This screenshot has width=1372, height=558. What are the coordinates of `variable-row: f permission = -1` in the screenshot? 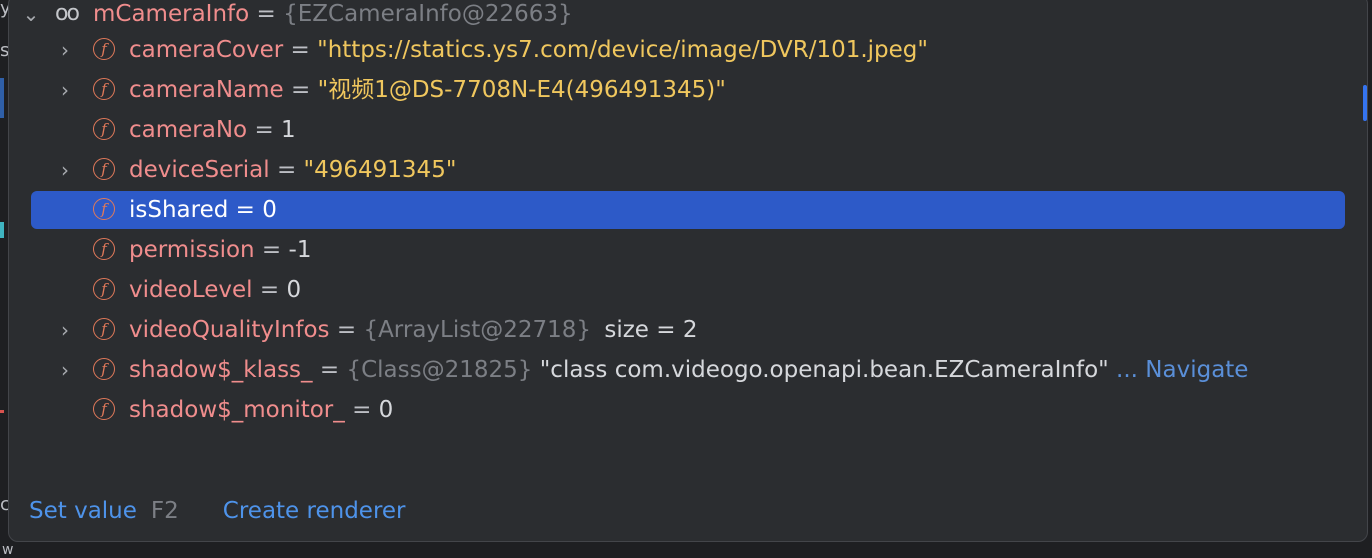 It's located at (688, 250).